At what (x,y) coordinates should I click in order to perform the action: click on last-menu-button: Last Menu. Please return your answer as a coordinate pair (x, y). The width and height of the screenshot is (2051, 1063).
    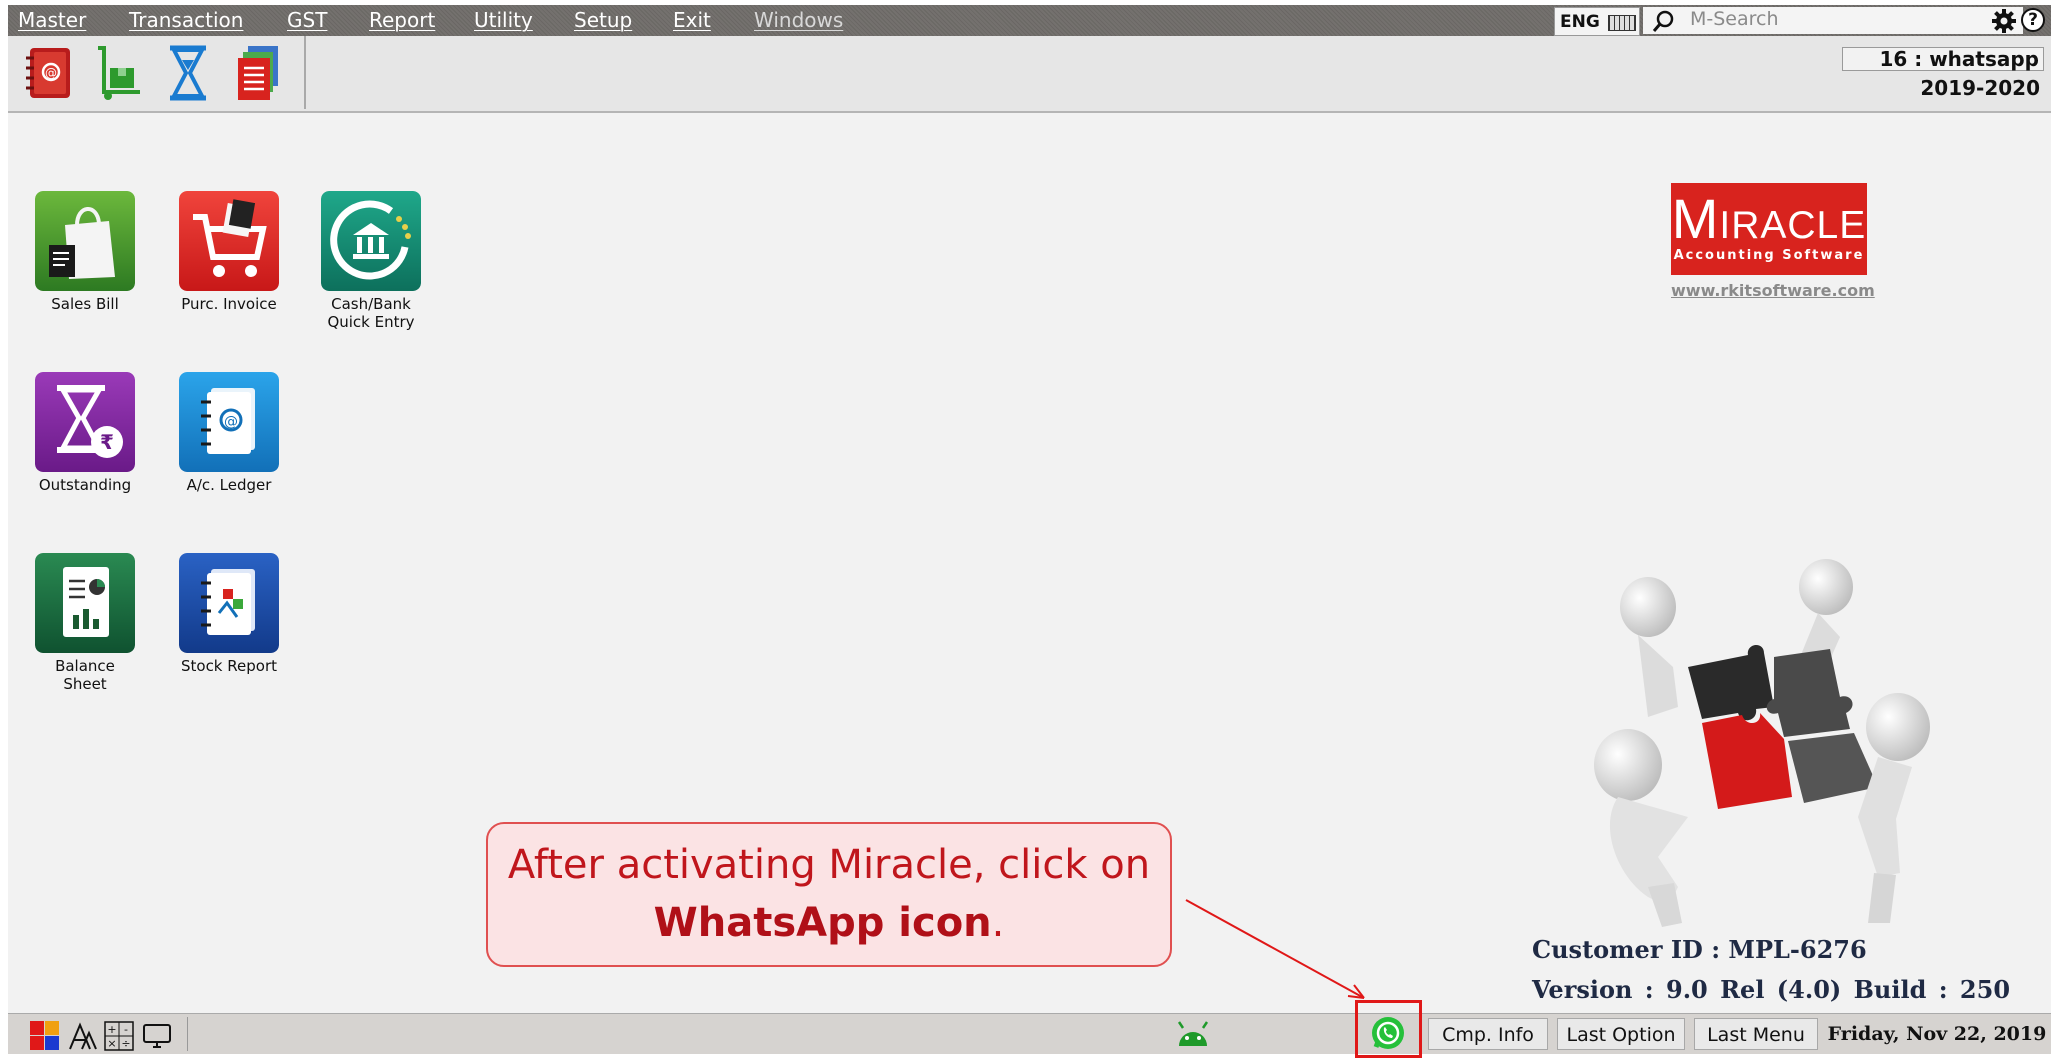
    Looking at the image, I should click on (1756, 1034).